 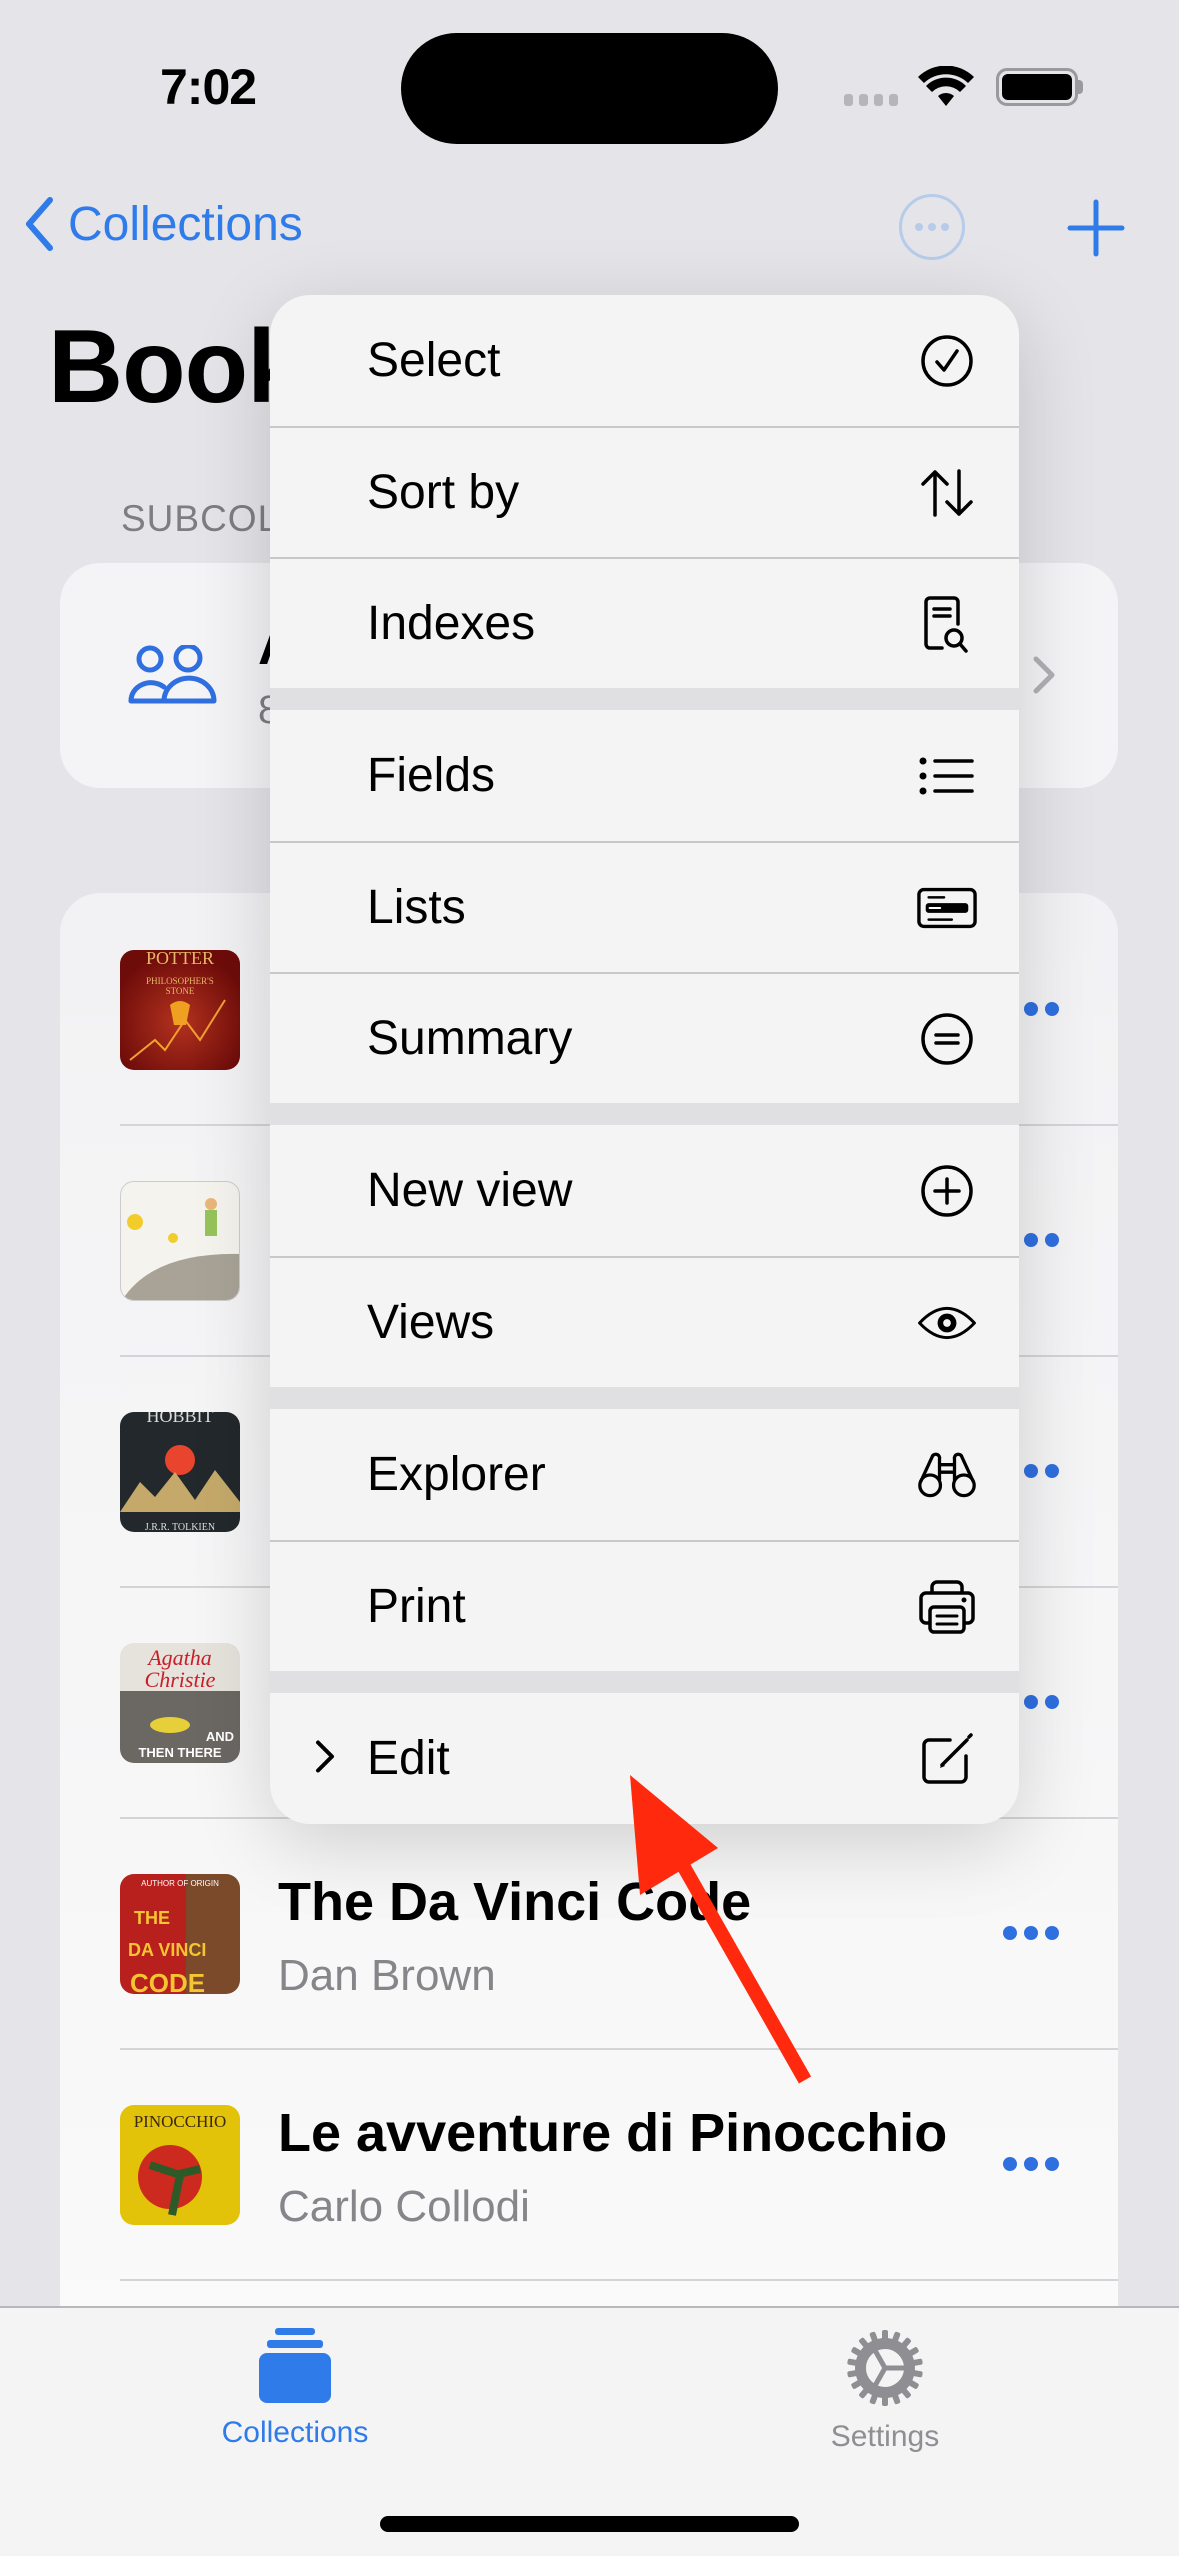 What do you see at coordinates (644, 1037) in the screenshot?
I see `menu-item-summary: Summary` at bounding box center [644, 1037].